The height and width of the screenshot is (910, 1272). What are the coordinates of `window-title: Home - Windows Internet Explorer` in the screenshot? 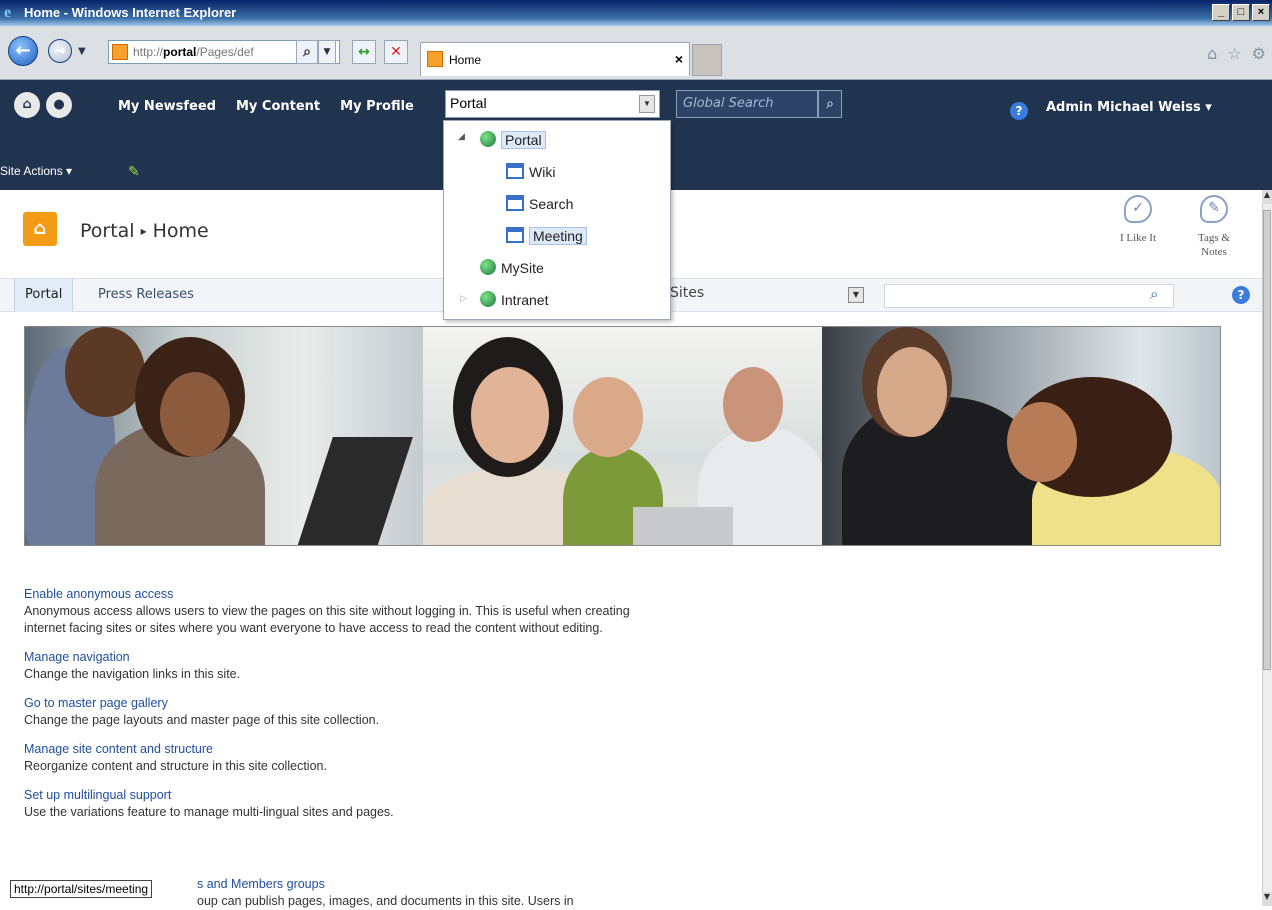 It's located at (130, 12).